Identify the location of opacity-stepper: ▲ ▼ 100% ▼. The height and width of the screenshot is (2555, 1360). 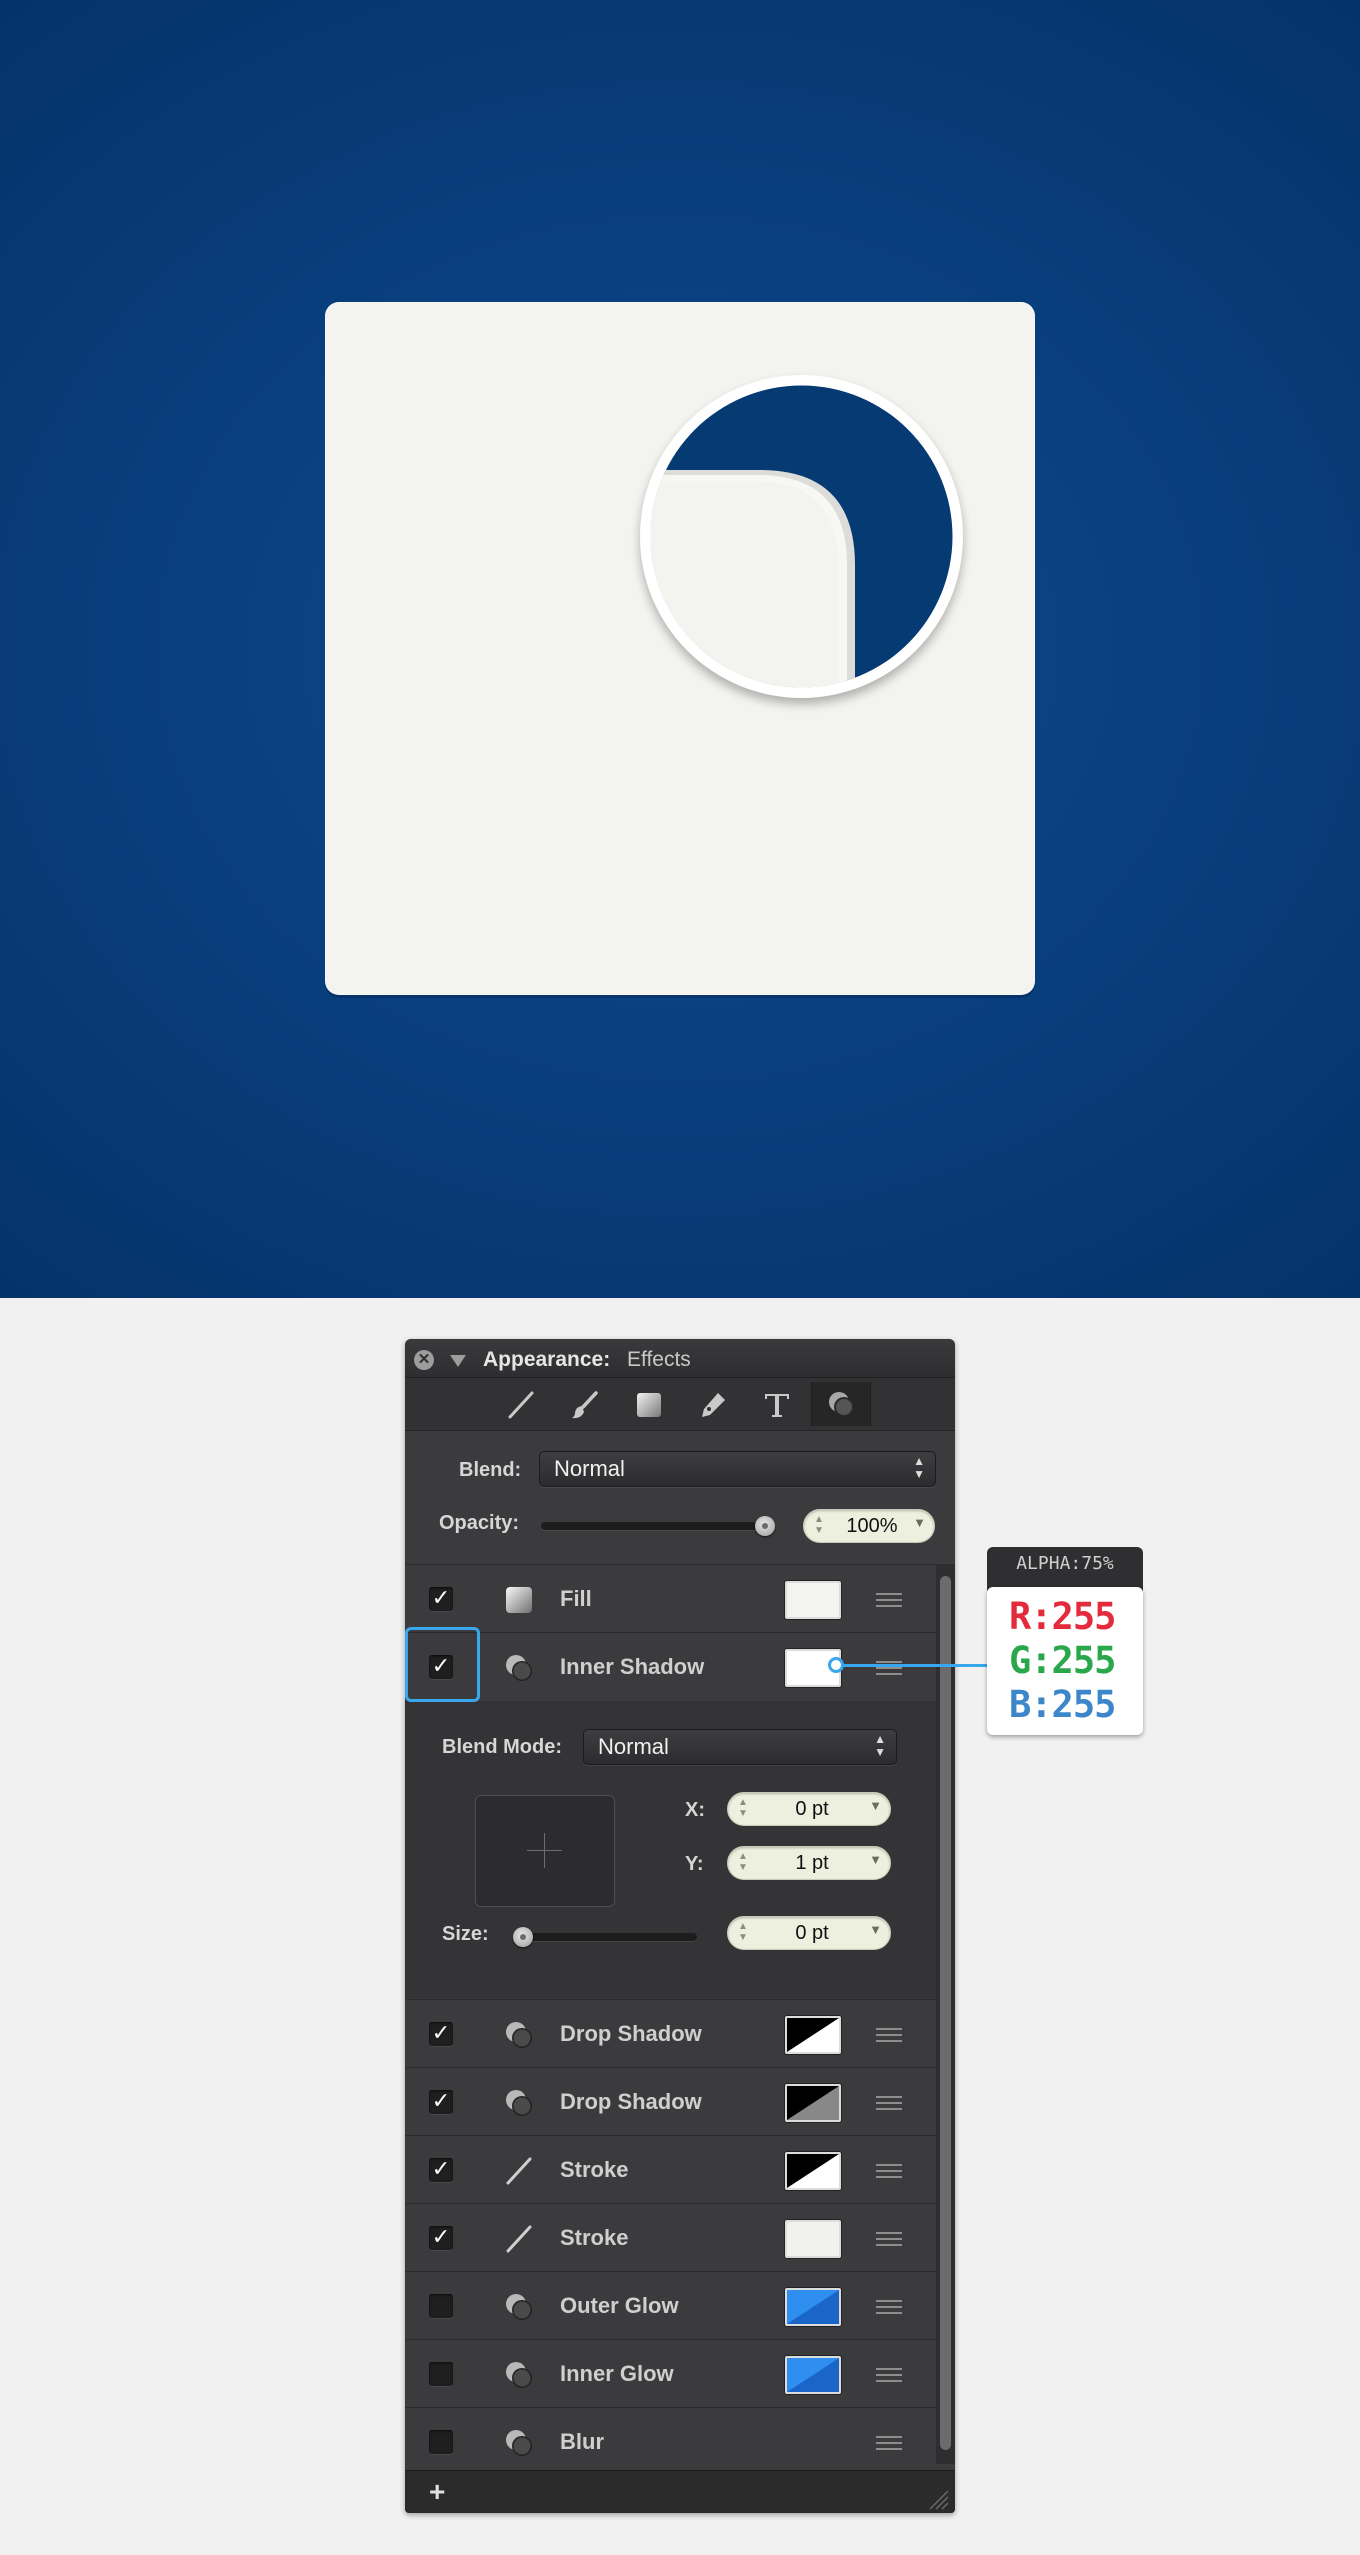
(869, 1526).